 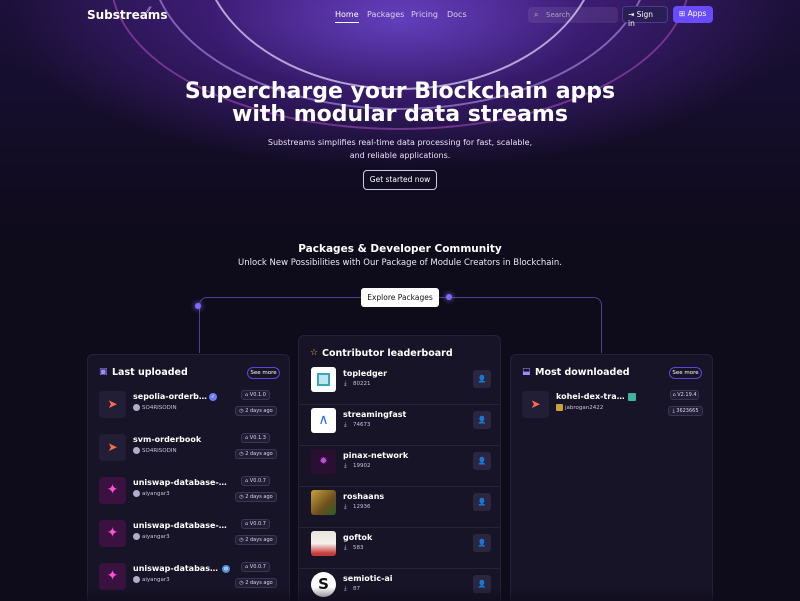 I want to click on leaderboard-row: ∧ streamingfast ⤓ 74673 👤, so click(x=399, y=425).